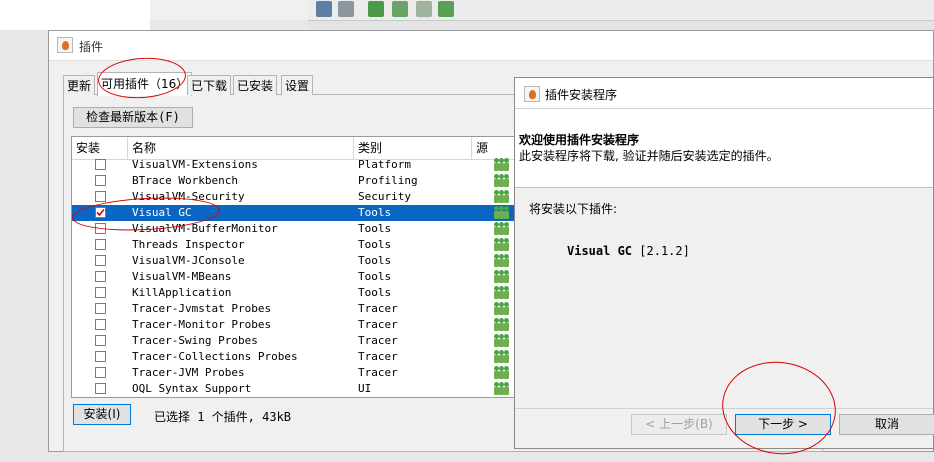 This screenshot has width=934, height=462. What do you see at coordinates (301, 373) in the screenshot?
I see `table-row: Tracer-JVM Probes Tracer` at bounding box center [301, 373].